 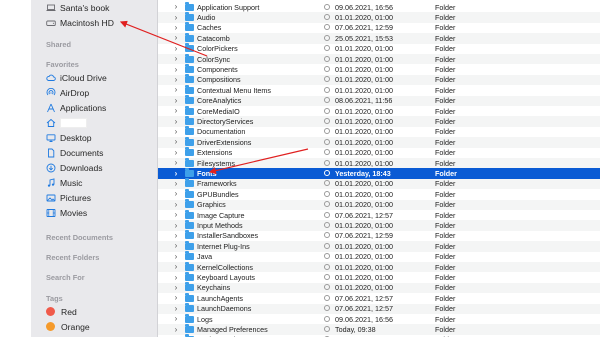 I want to click on file-name: LaunchAgents, so click(x=220, y=298).